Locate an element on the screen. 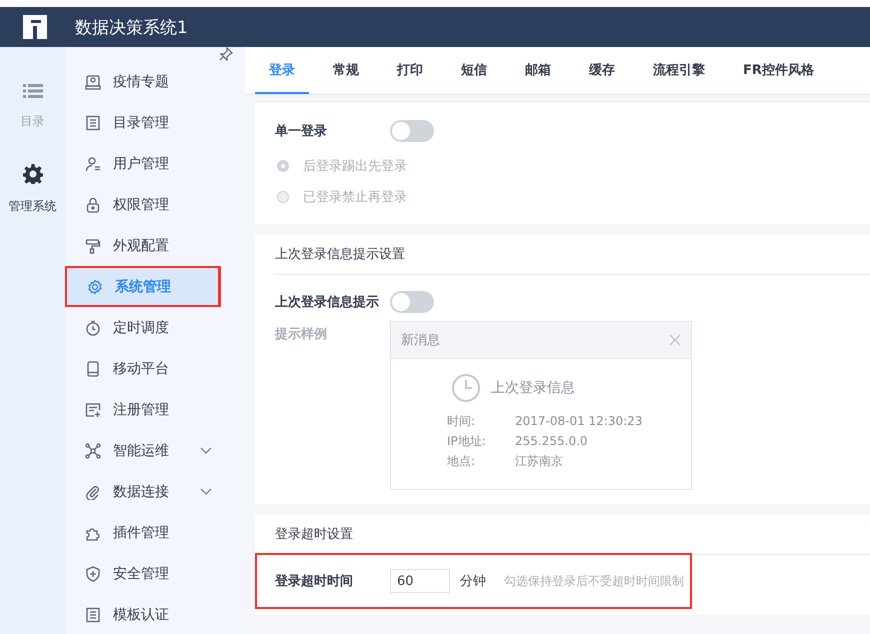 The height and width of the screenshot is (634, 870). tab: 常规 is located at coordinates (346, 70).